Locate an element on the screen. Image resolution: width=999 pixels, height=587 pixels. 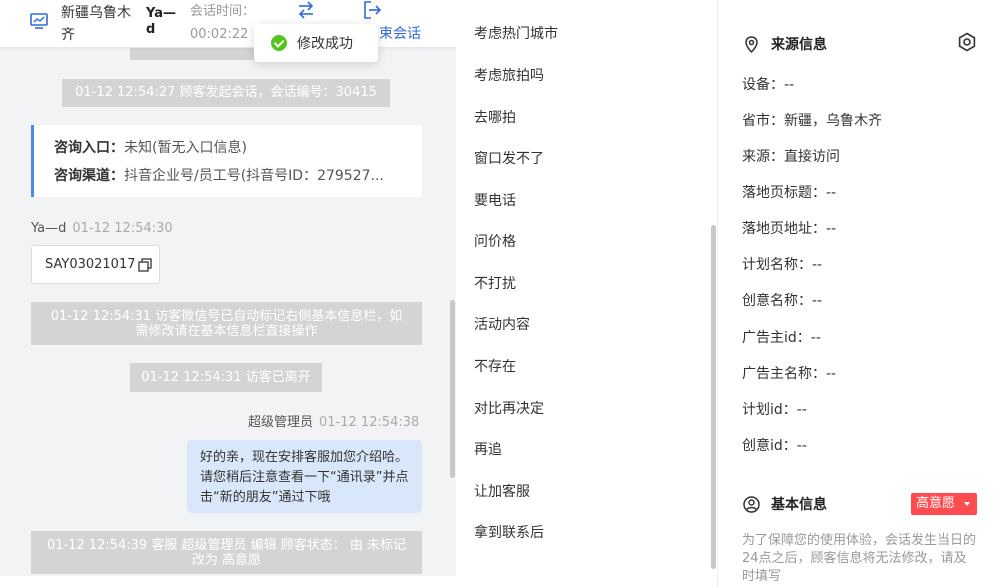
quick-reply-item: 让加客服 is located at coordinates (502, 492).